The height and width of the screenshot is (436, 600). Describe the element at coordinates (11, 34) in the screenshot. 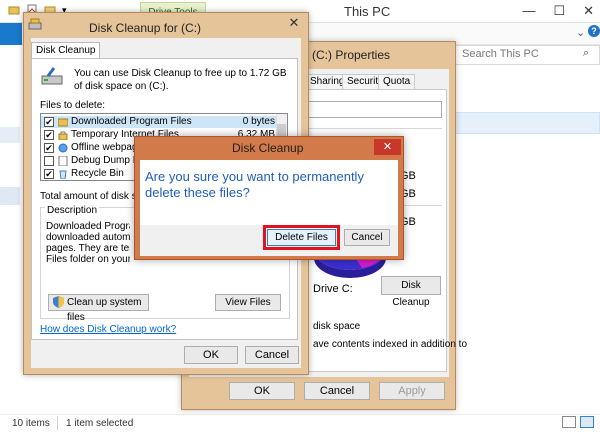

I see `file-tab` at that location.